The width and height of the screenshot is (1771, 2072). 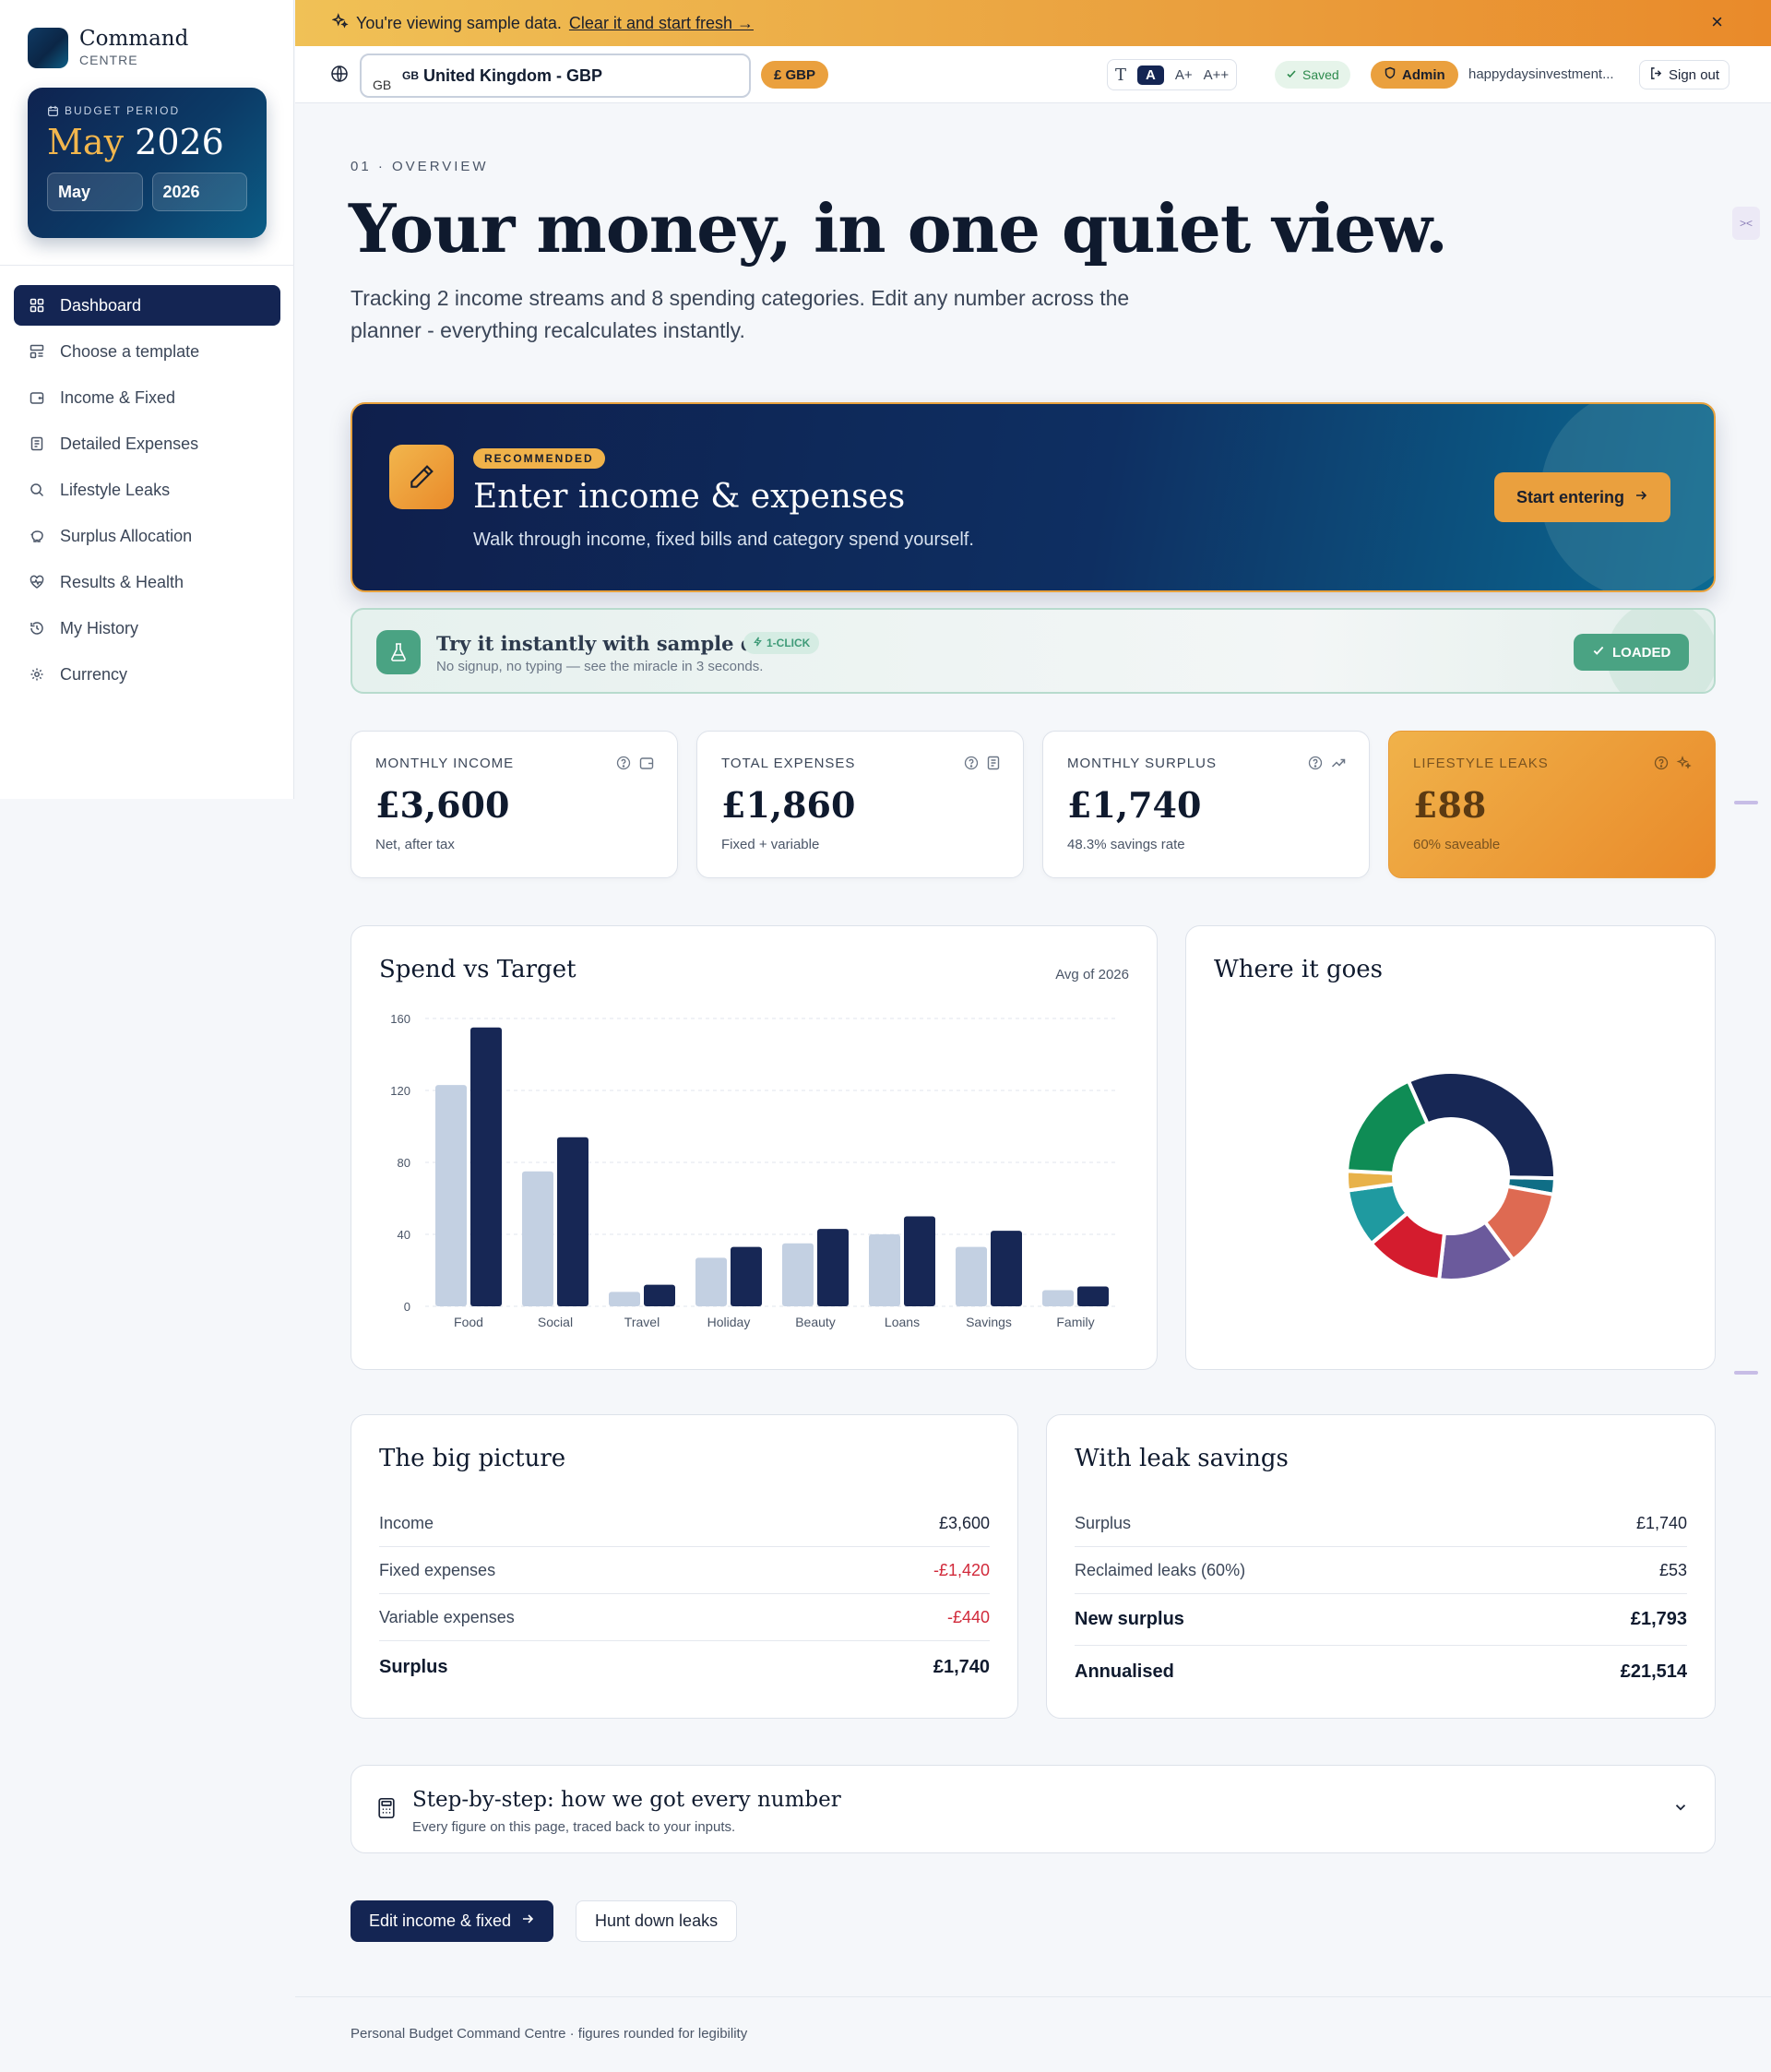 I want to click on sidebar-item-leaks: Lifestyle Leaks, so click(x=147, y=490).